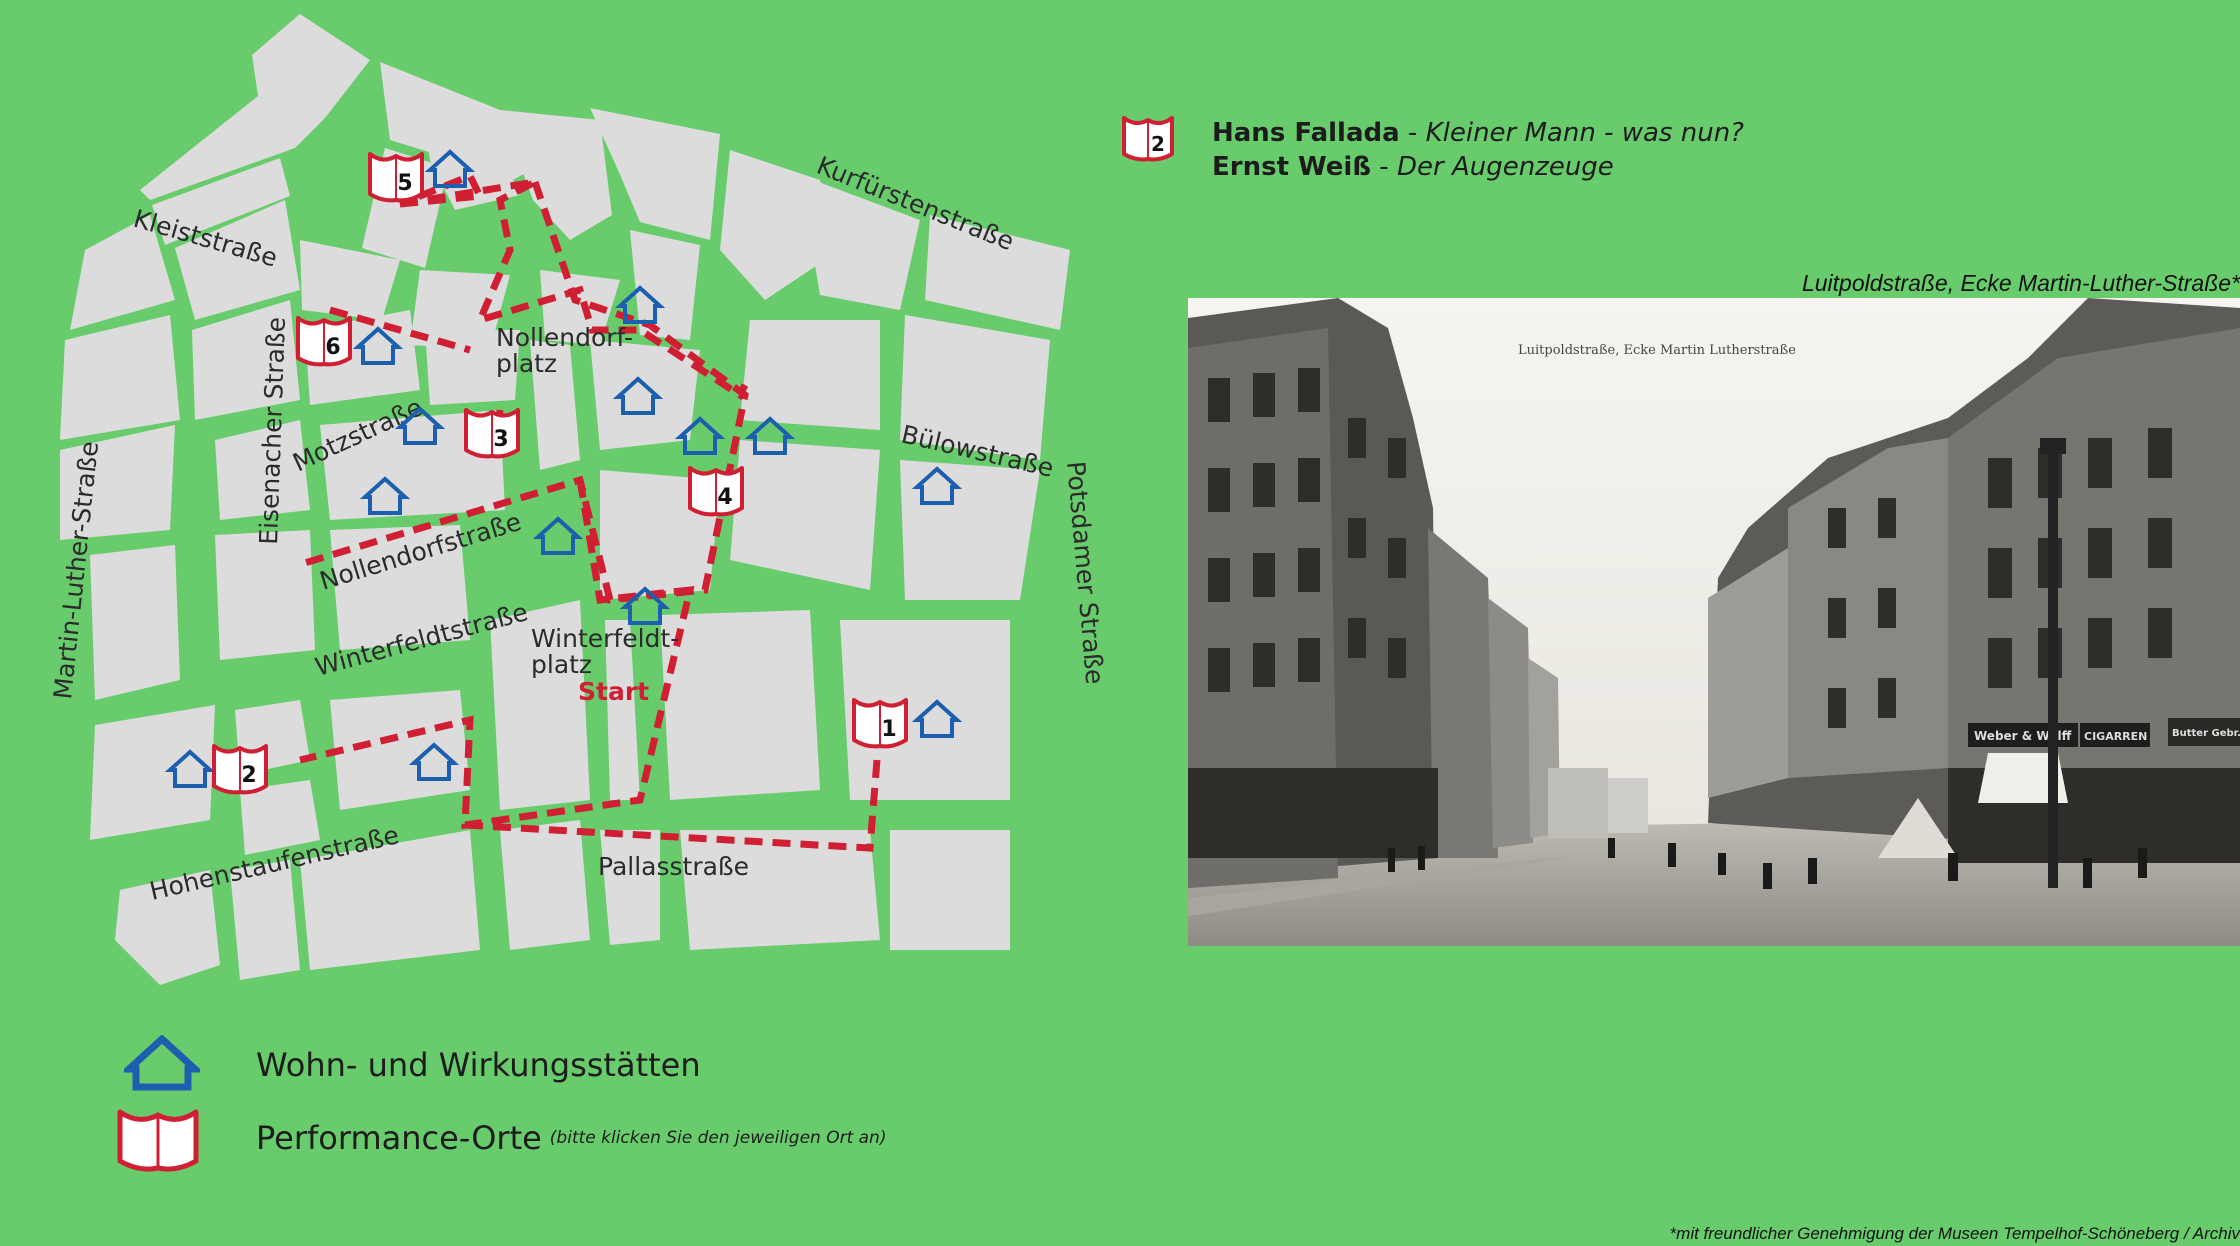  What do you see at coordinates (888, 729) in the screenshot?
I see `marker-number: 1` at bounding box center [888, 729].